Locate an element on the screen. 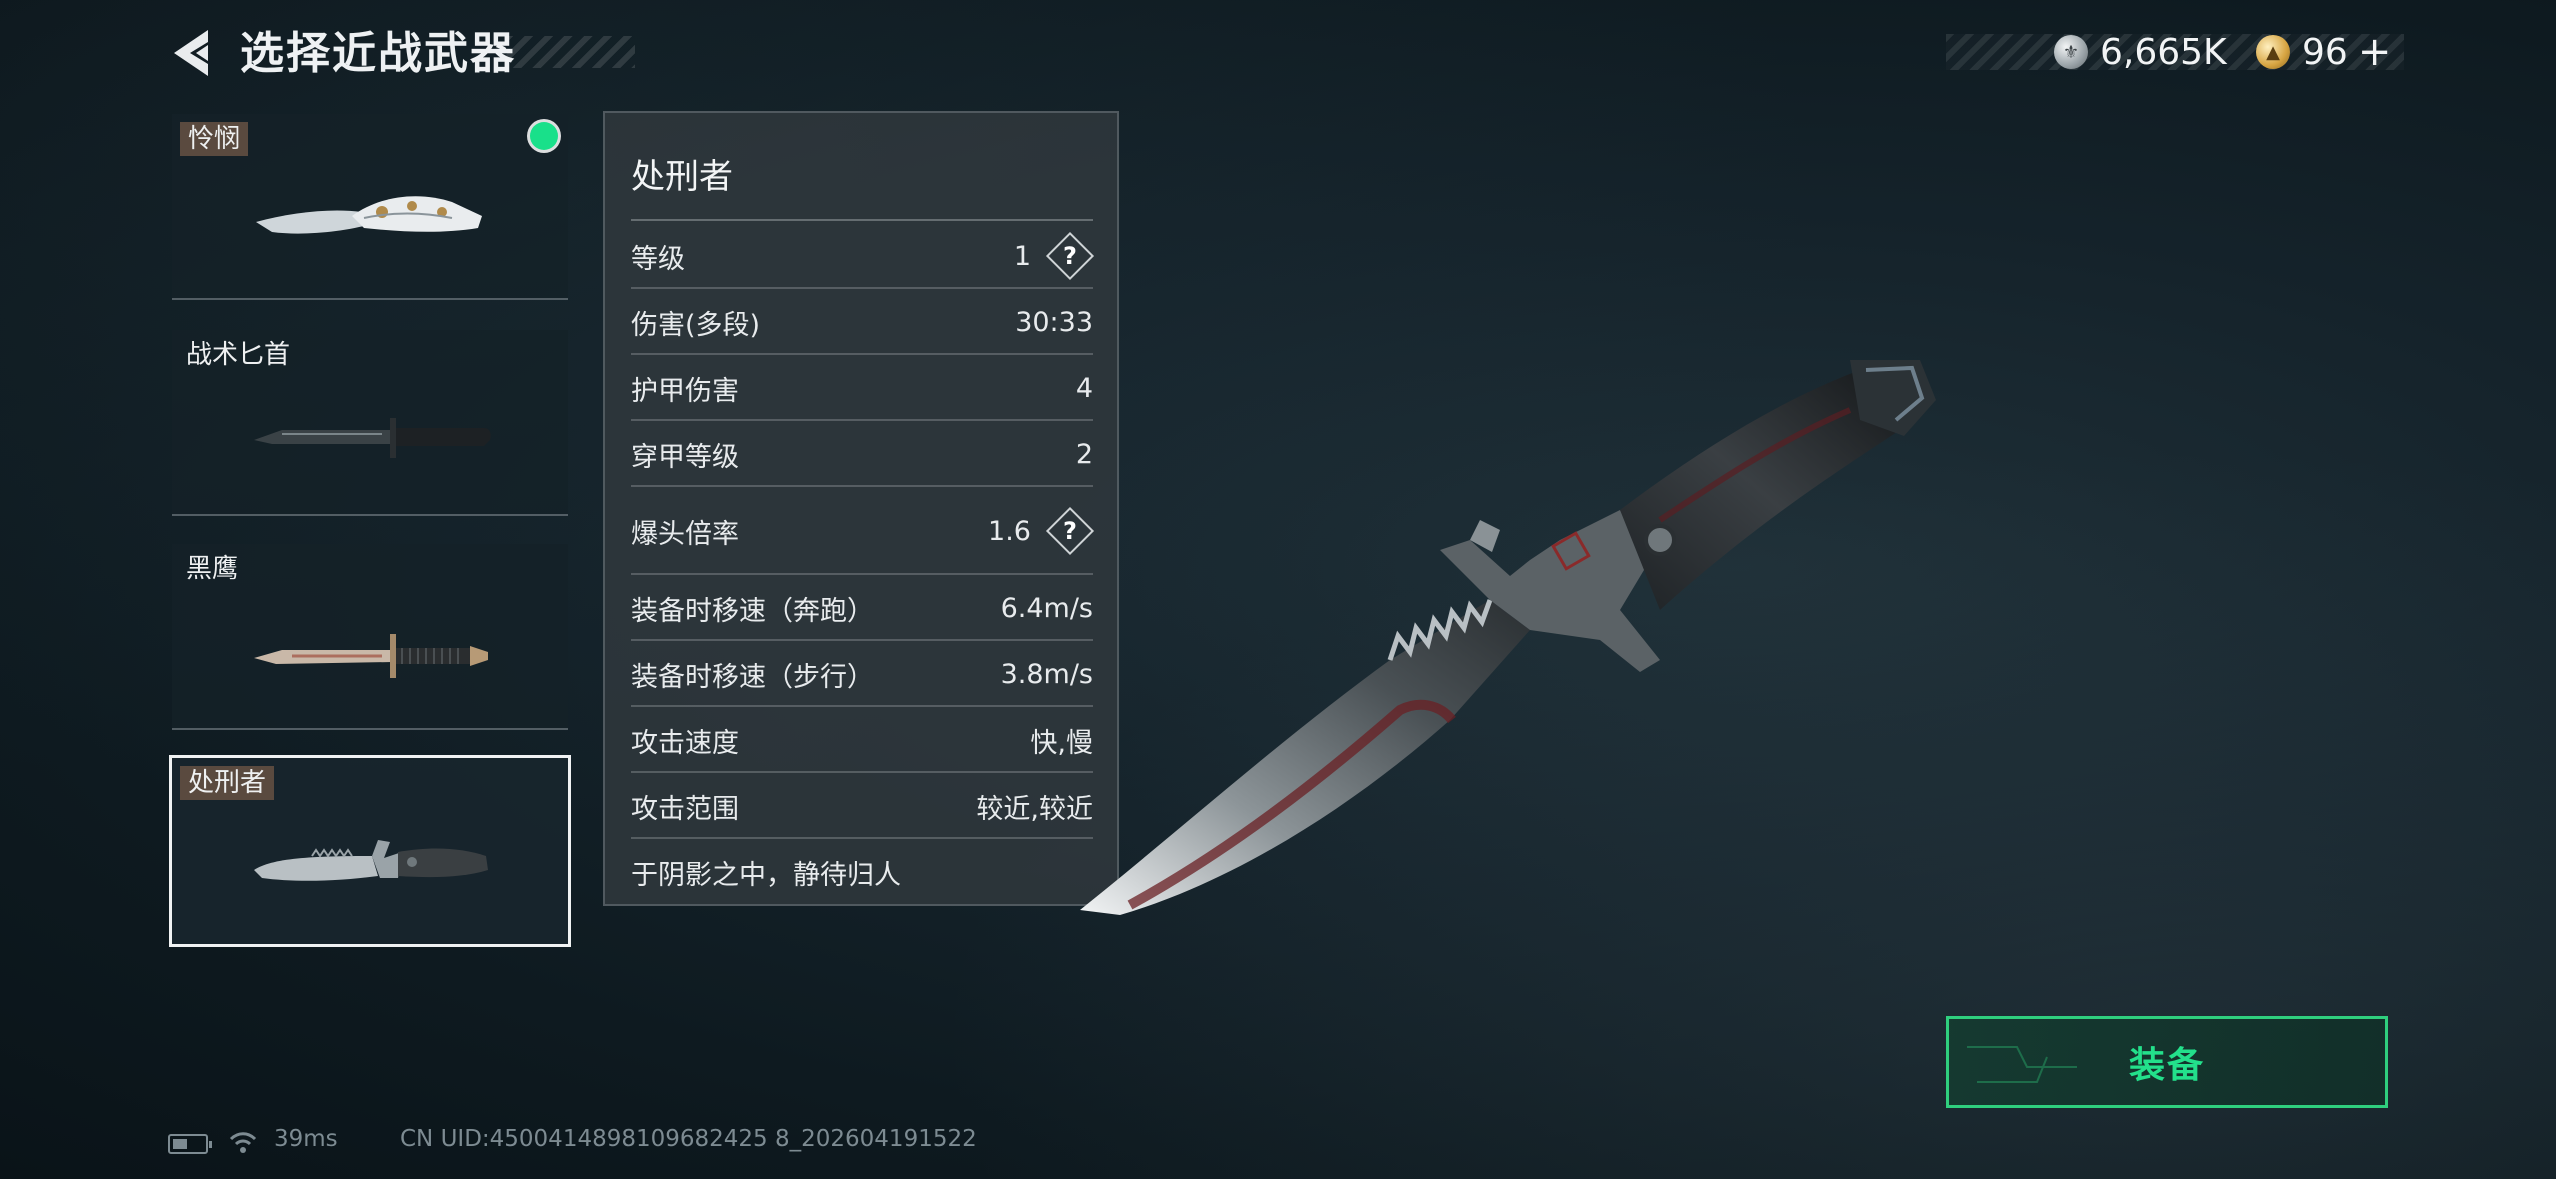  equipped-indicator is located at coordinates (544, 136).